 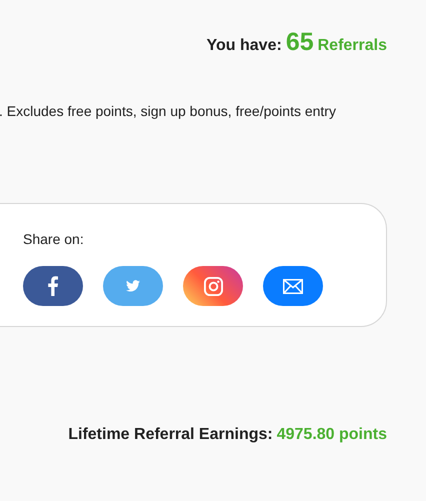 I want to click on camera-icon, so click(x=213, y=286).